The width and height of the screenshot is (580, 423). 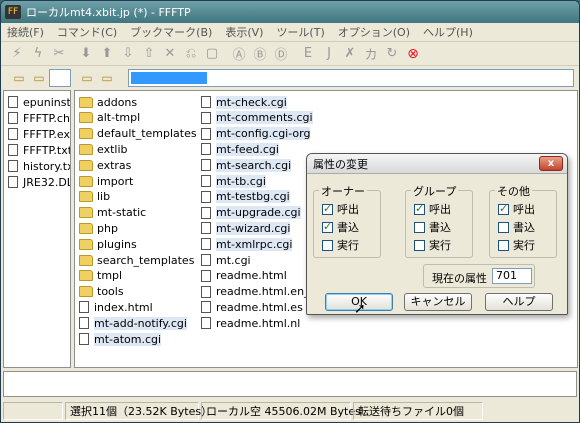 I want to click on kana-icon: カ, so click(x=371, y=54).